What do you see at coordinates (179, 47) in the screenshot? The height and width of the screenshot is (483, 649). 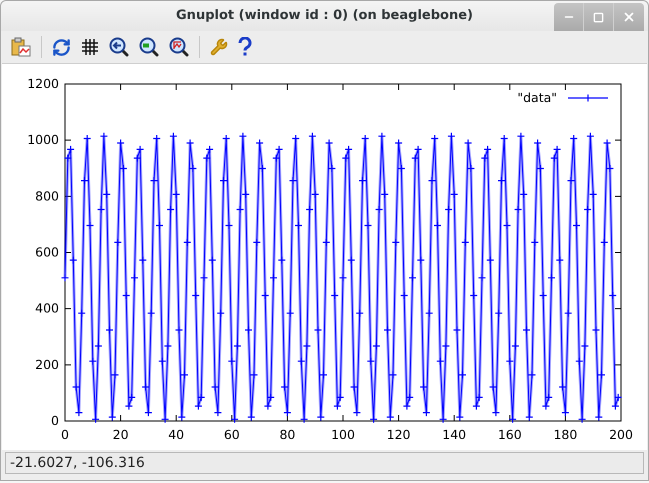 I see `autoscale-icon` at bounding box center [179, 47].